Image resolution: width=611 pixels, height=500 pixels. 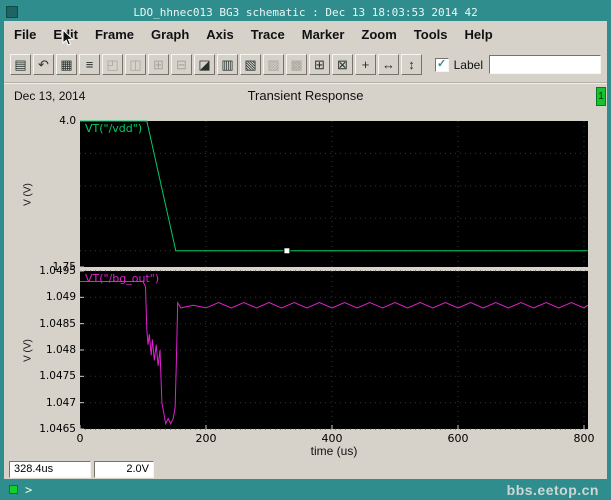 What do you see at coordinates (89, 64) in the screenshot?
I see `list-icon: ≡` at bounding box center [89, 64].